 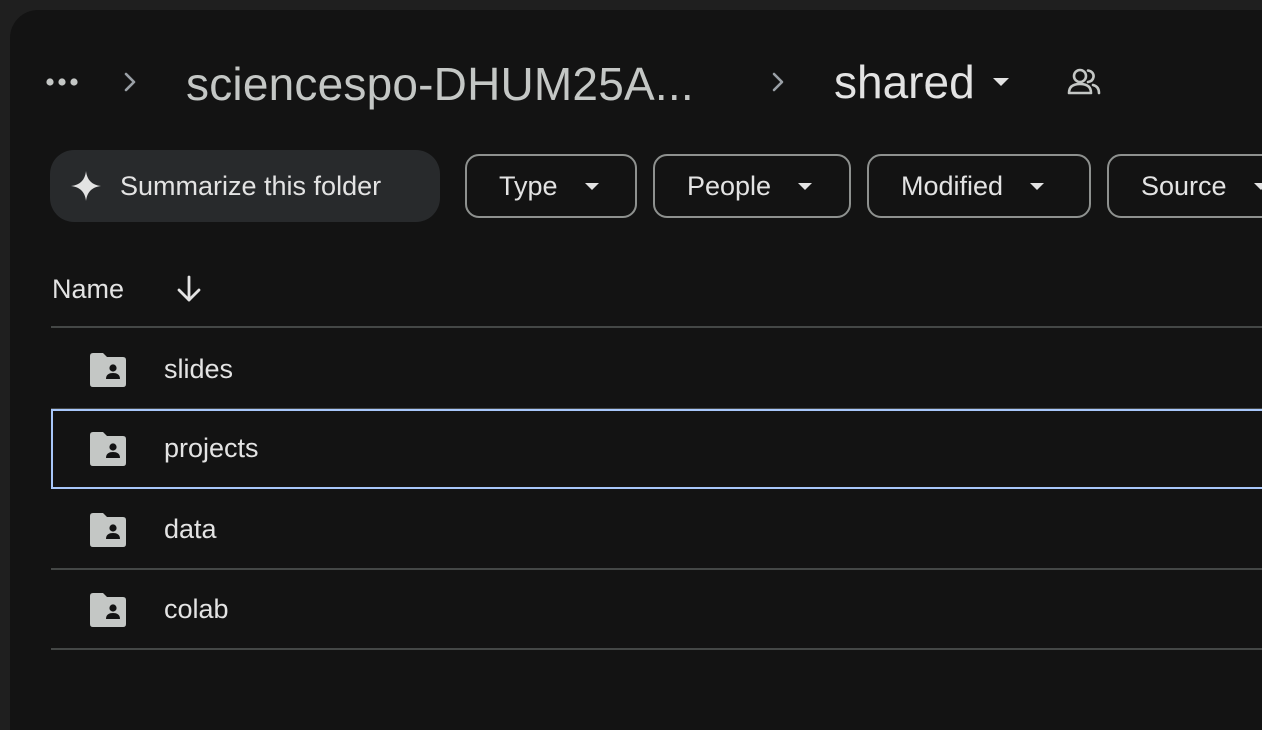 What do you see at coordinates (199, 369) in the screenshot?
I see `file-name: slides` at bounding box center [199, 369].